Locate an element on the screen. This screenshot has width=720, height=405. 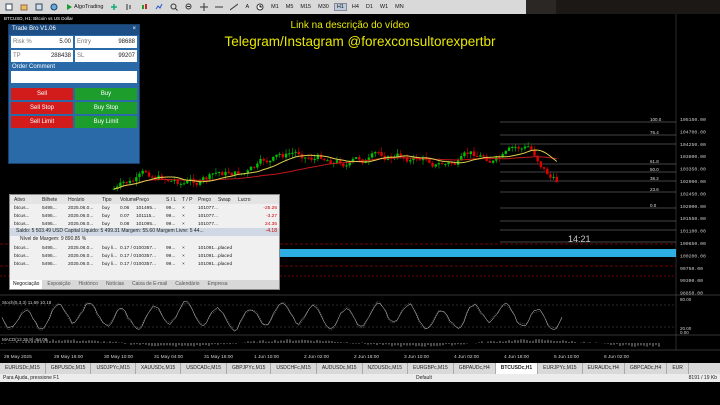
line-chart-icon is located at coordinates (159, 6).